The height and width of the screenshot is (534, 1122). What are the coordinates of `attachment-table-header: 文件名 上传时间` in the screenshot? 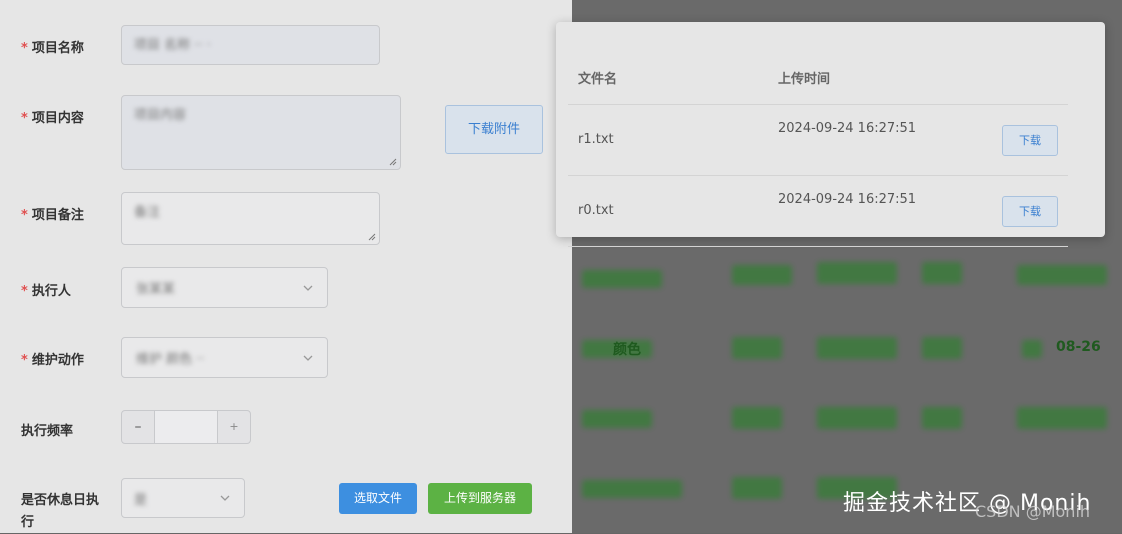 It's located at (818, 80).